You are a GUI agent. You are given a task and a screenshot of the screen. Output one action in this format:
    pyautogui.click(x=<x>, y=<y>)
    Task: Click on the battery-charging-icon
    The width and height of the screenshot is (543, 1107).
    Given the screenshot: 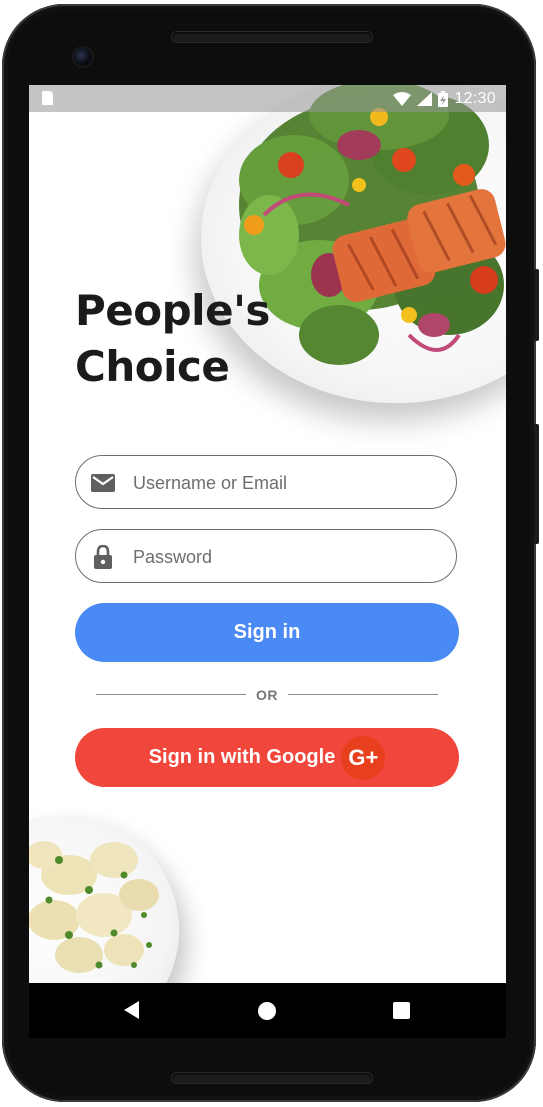 What is the action you would take?
    pyautogui.click(x=443, y=99)
    